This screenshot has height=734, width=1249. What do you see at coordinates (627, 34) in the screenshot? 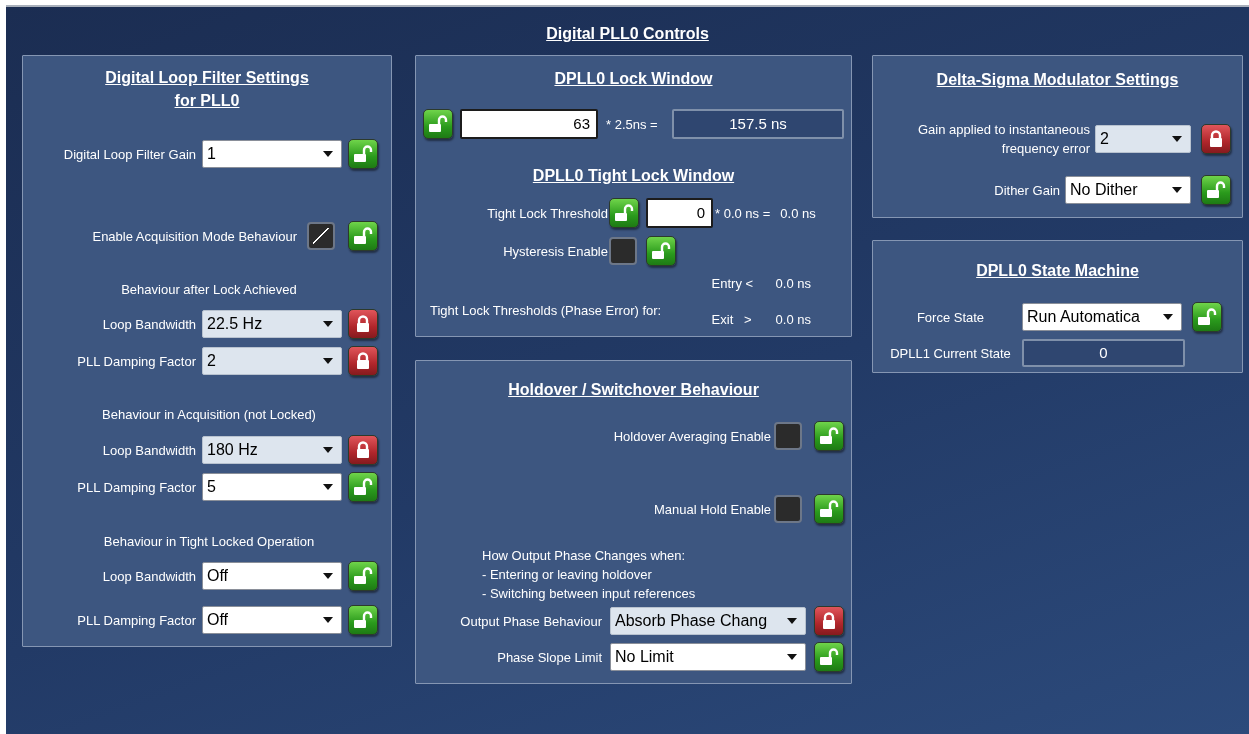
I see `page-title: Digital PLL0 Controls` at bounding box center [627, 34].